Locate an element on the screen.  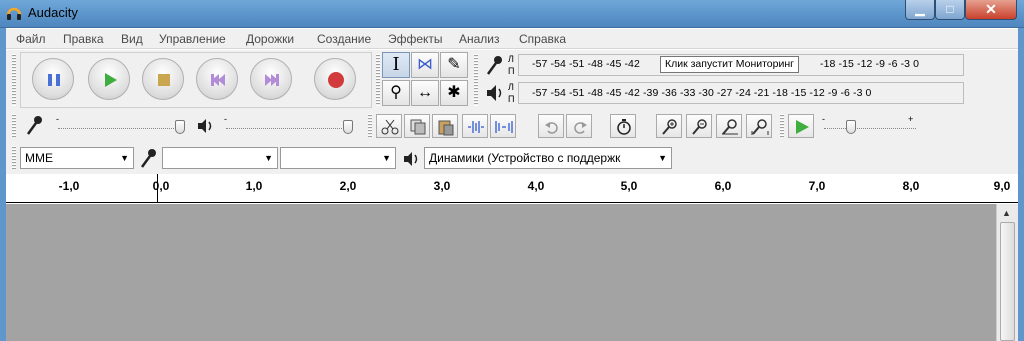
multi-tool: ✱ is located at coordinates (454, 93).